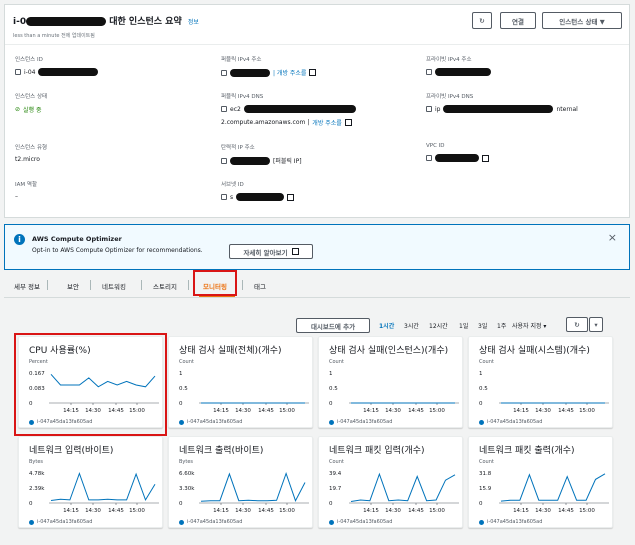  What do you see at coordinates (529, 325) in the screenshot?
I see `range-custom: 사용자 지정 ▾` at bounding box center [529, 325].